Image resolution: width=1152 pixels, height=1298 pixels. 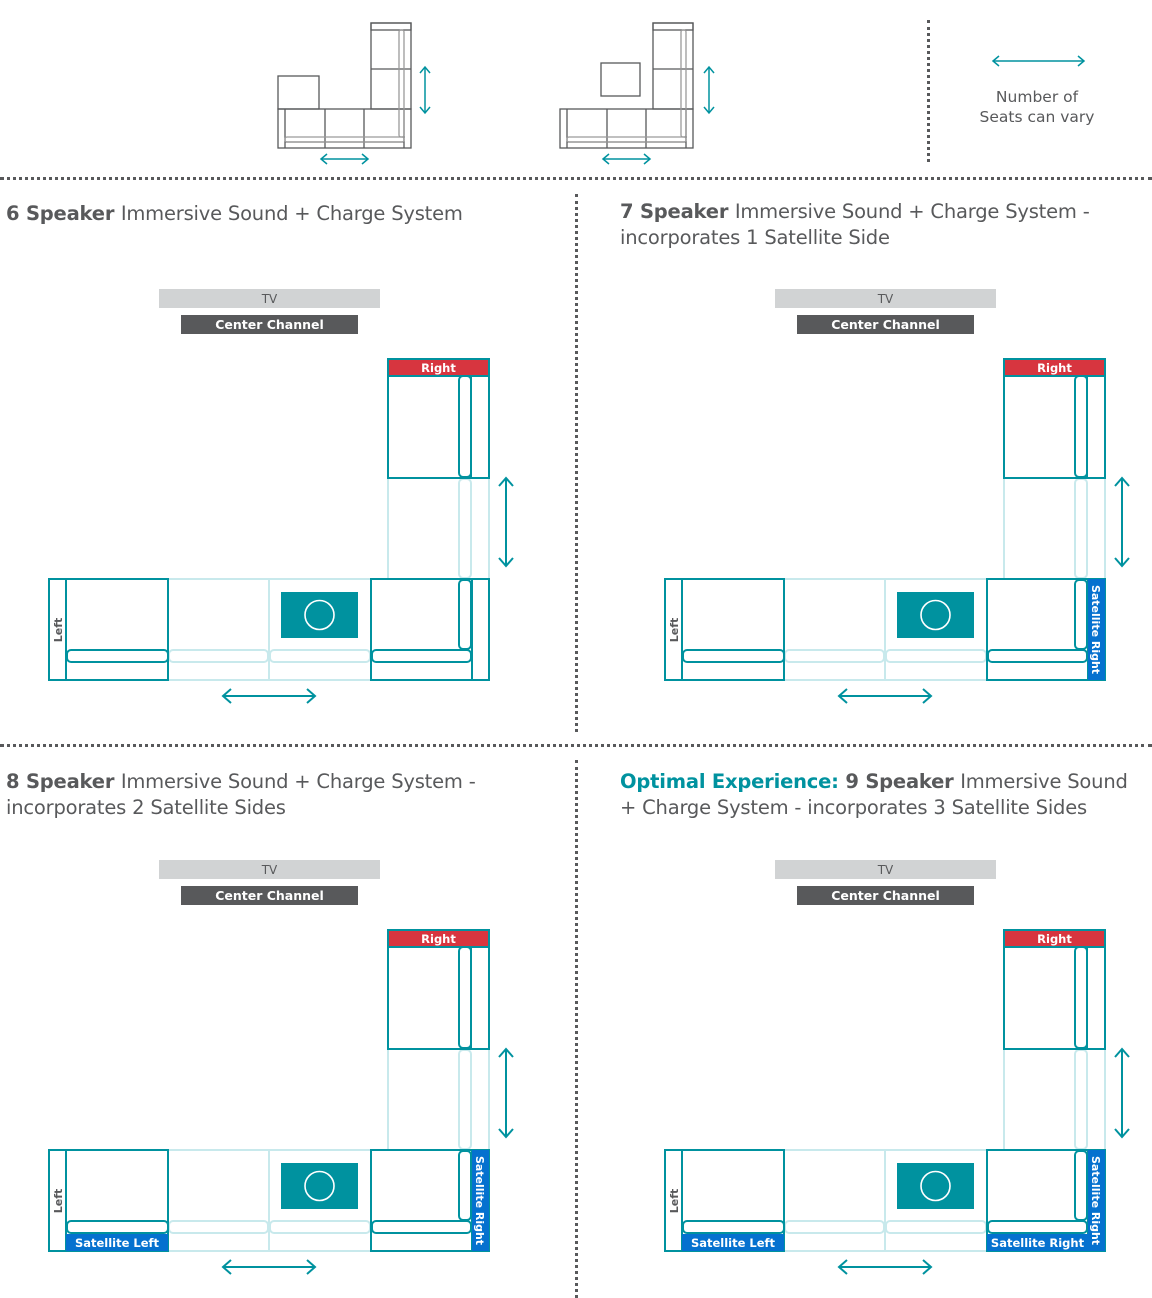 I want to click on diagram-6-speaker: TV Center Channel Right Left, so click(x=281, y=496).